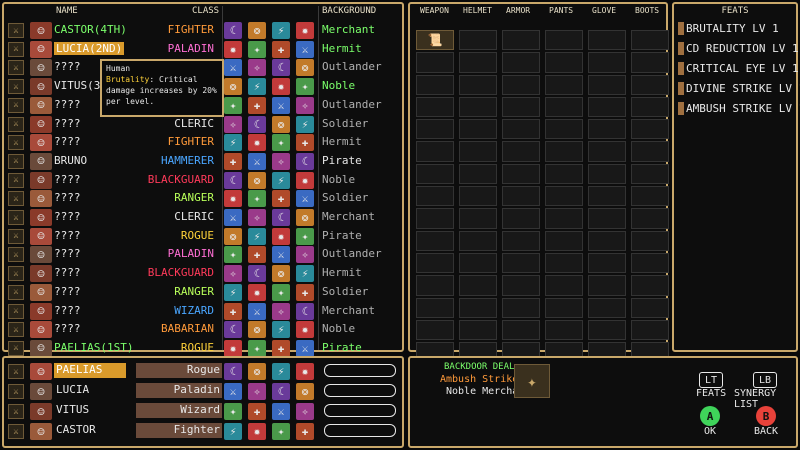  What do you see at coordinates (203, 348) in the screenshot?
I see `roster-row: ⚔ ☺ PAELIAS(1ST) ROGUE ✹ ✦ ✚ ⚔ Pirate` at bounding box center [203, 348].